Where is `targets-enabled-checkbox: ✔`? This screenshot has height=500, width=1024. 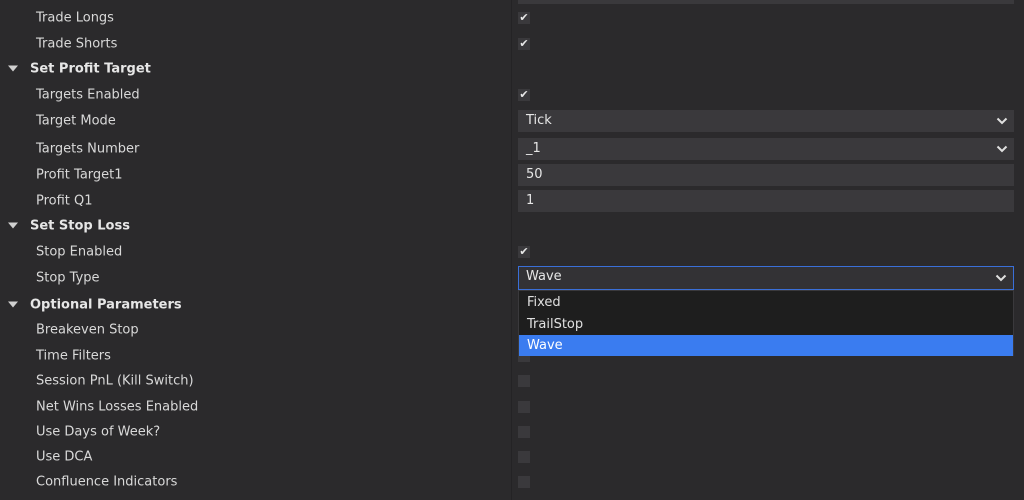
targets-enabled-checkbox: ✔ is located at coordinates (524, 95).